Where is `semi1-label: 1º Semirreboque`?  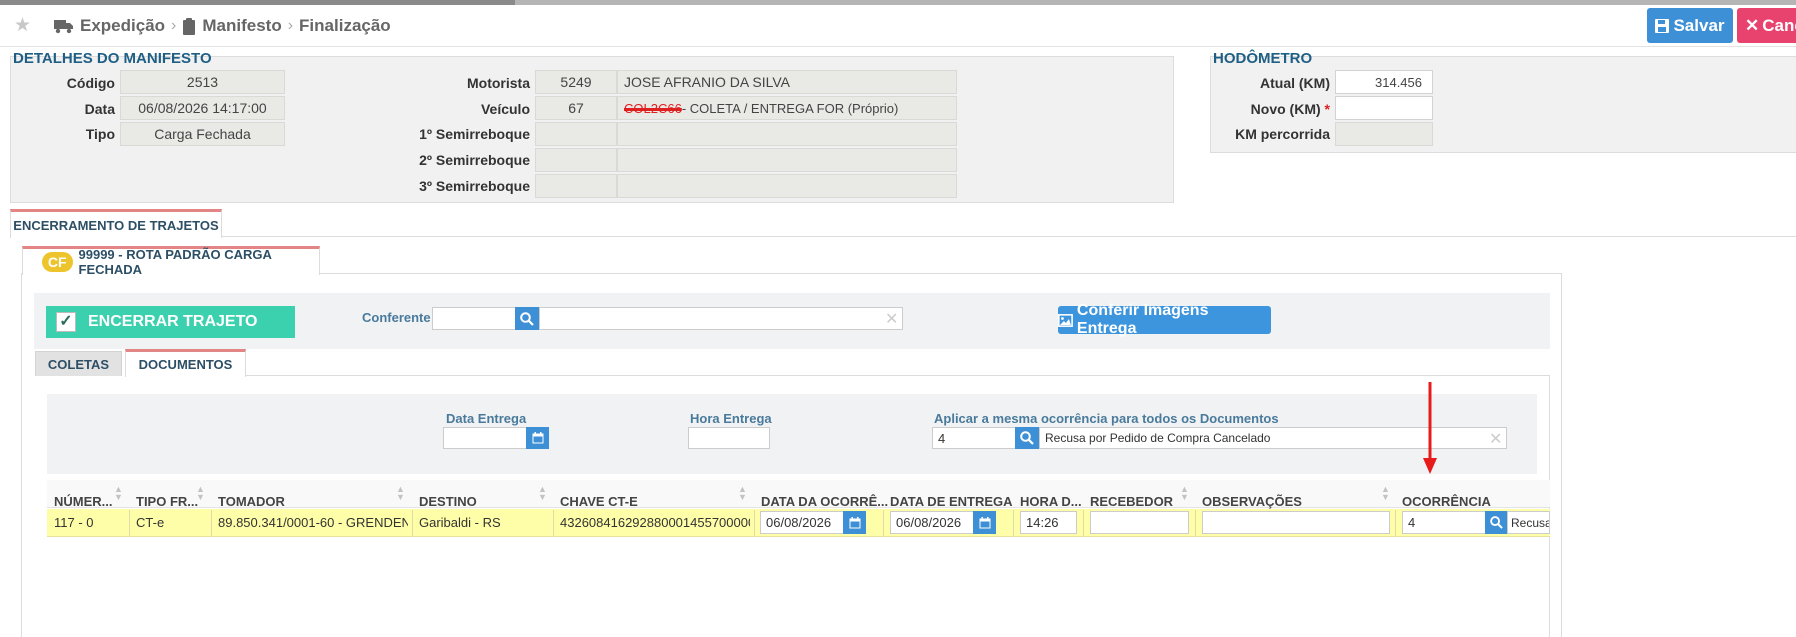 semi1-label: 1º Semirreboque is located at coordinates (474, 134).